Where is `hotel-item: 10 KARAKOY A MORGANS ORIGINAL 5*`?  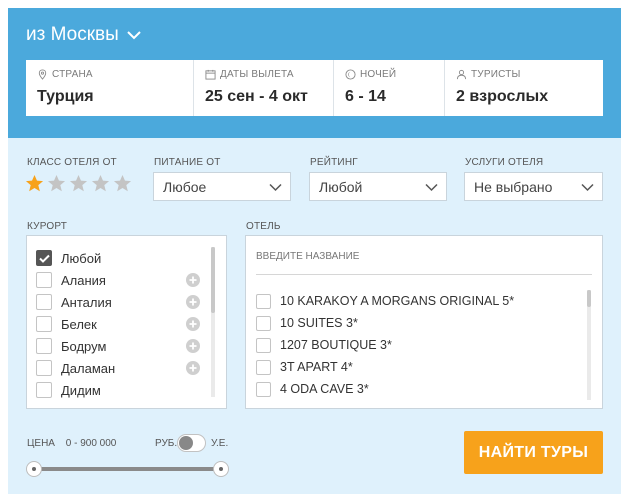 hotel-item: 10 KARAKOY A MORGANS ORIGINAL 5* is located at coordinates (416, 301).